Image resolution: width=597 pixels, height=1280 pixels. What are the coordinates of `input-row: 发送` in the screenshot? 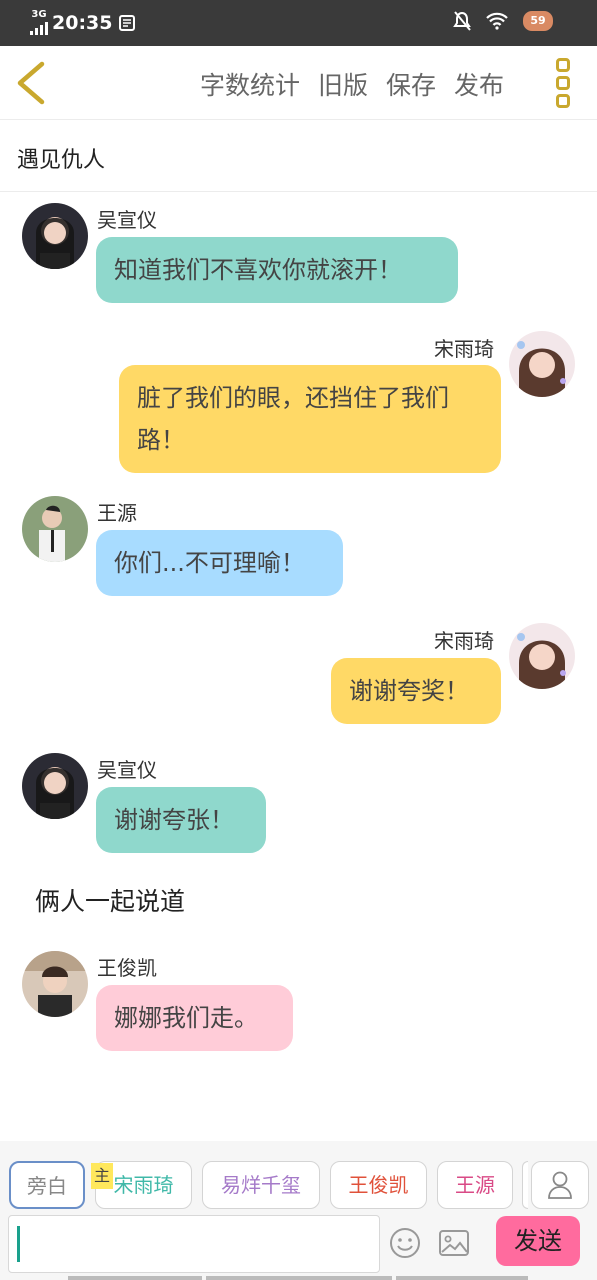 It's located at (298, 1246).